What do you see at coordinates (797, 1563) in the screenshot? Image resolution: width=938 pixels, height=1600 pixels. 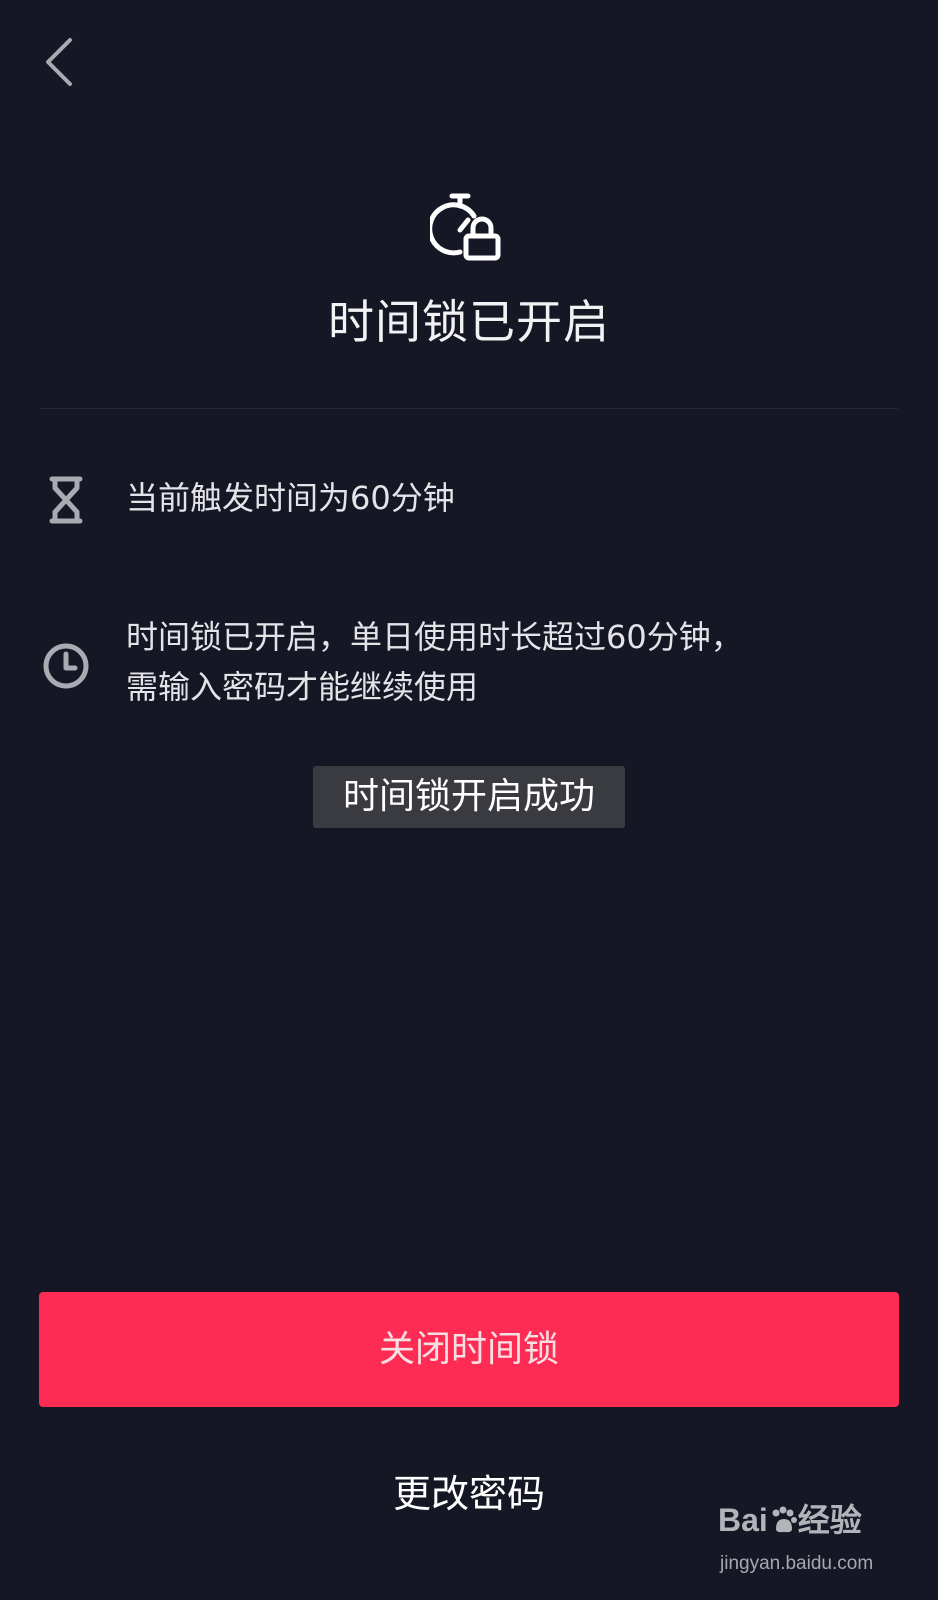 I see `watermark-url: jingyan.baidu.com` at bounding box center [797, 1563].